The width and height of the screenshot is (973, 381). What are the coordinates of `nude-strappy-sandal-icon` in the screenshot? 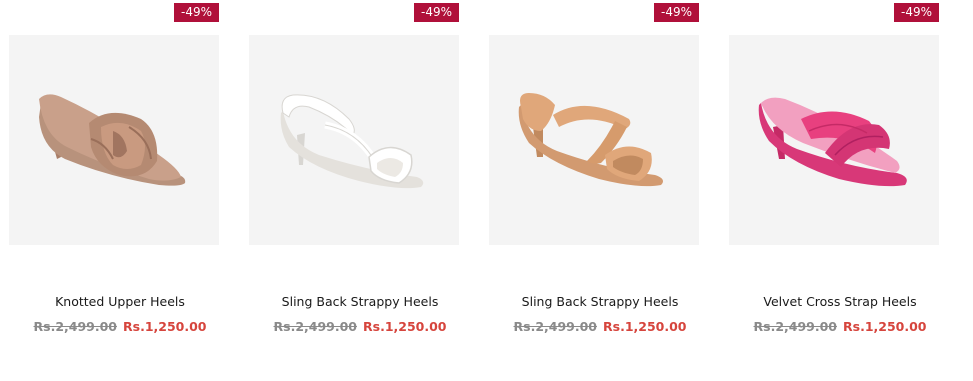 It's located at (590, 140).